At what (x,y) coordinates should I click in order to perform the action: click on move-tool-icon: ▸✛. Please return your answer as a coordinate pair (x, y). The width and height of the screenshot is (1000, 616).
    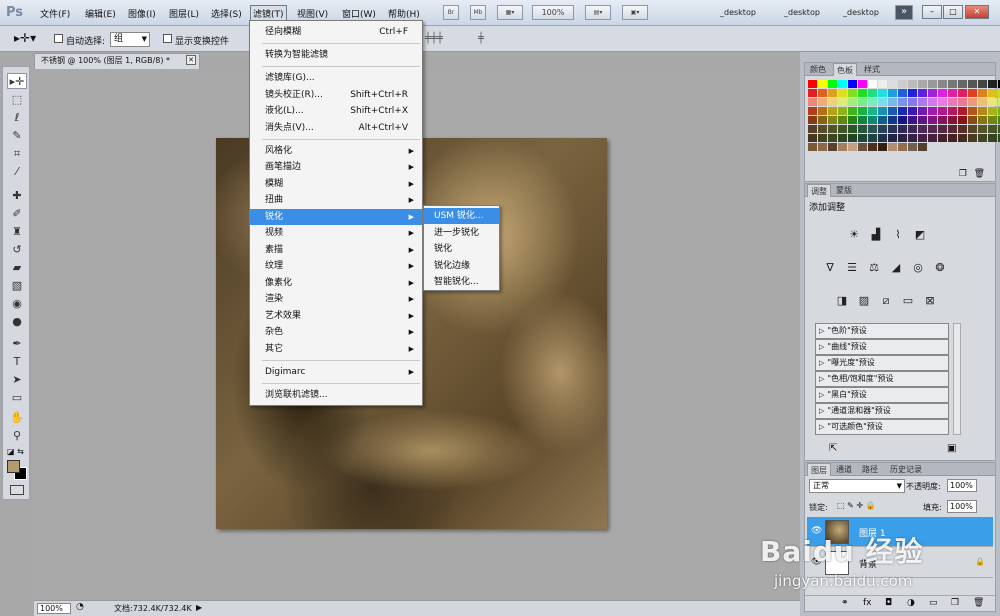
    Looking at the image, I should click on (17, 81).